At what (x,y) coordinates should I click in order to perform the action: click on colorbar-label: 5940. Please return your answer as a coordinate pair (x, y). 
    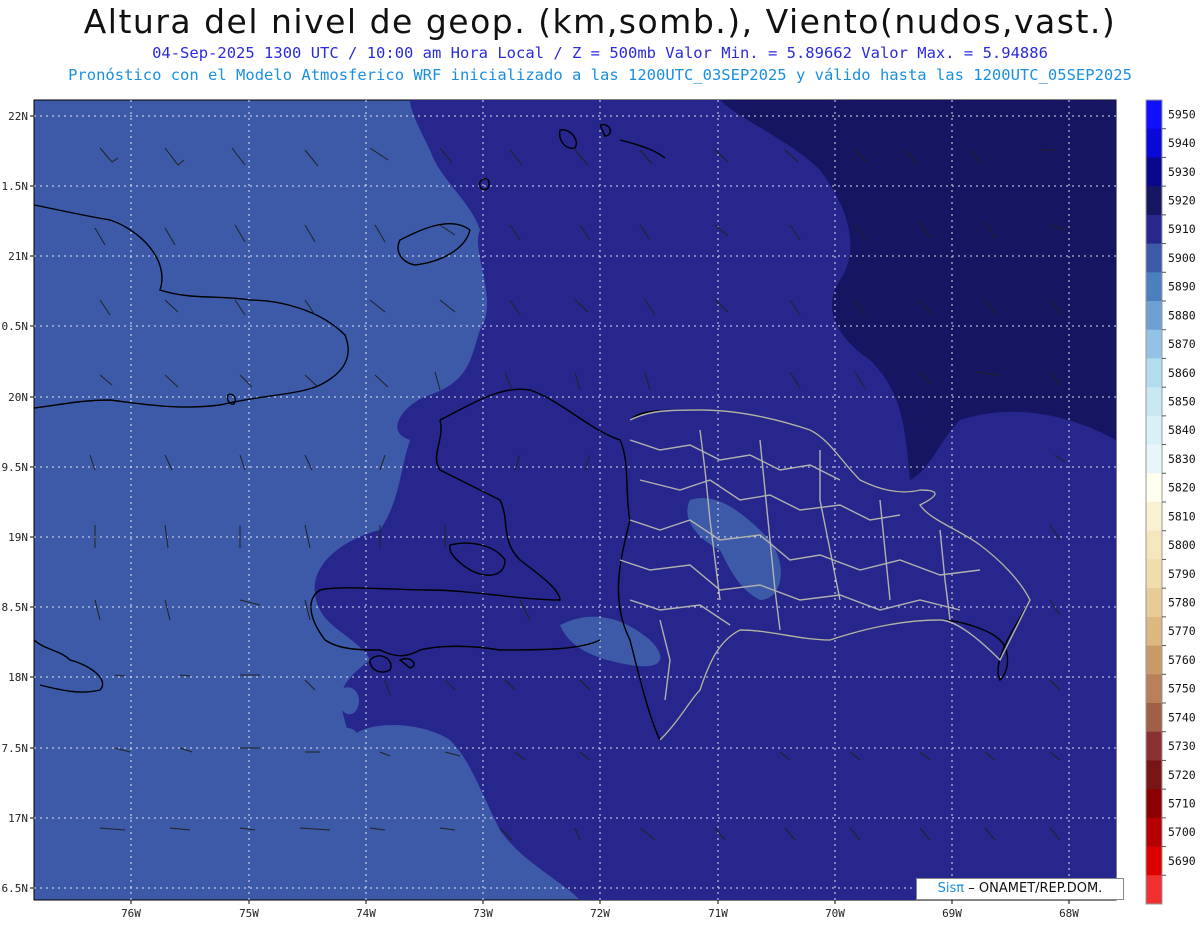
    Looking at the image, I should click on (1182, 143).